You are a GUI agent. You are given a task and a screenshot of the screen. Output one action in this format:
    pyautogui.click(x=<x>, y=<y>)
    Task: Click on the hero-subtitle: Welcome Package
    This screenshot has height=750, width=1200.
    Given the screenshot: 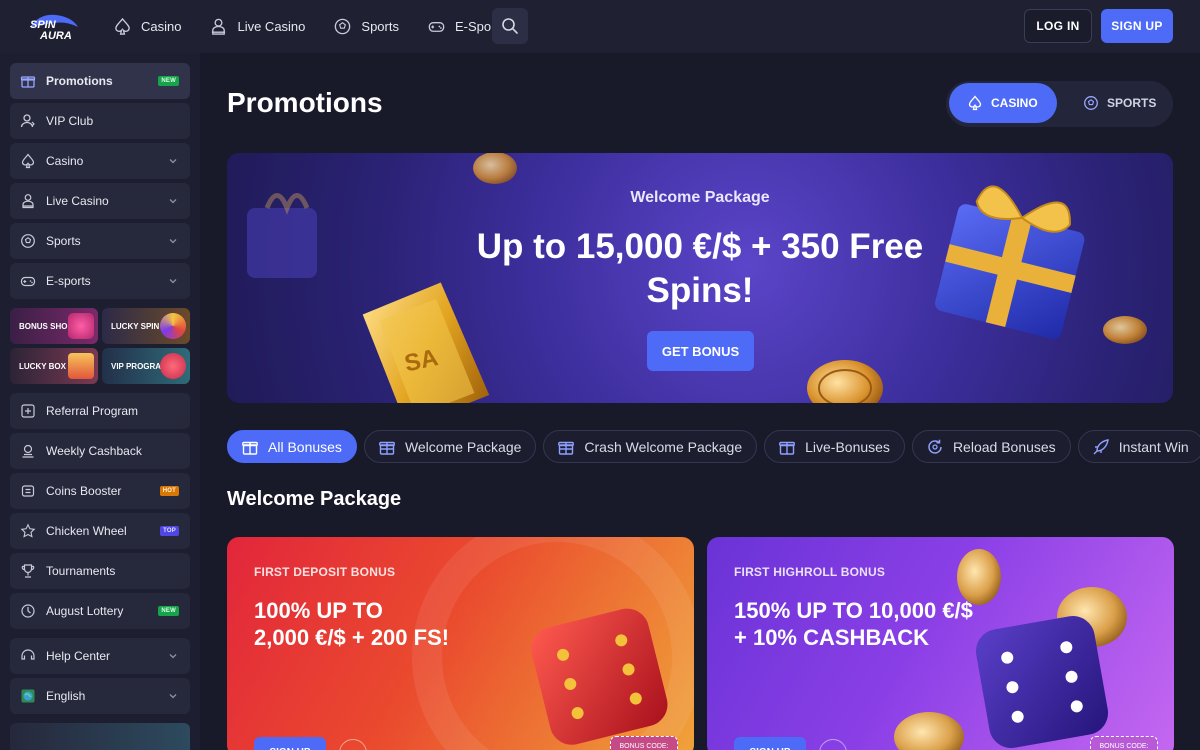 What is the action you would take?
    pyautogui.click(x=700, y=197)
    